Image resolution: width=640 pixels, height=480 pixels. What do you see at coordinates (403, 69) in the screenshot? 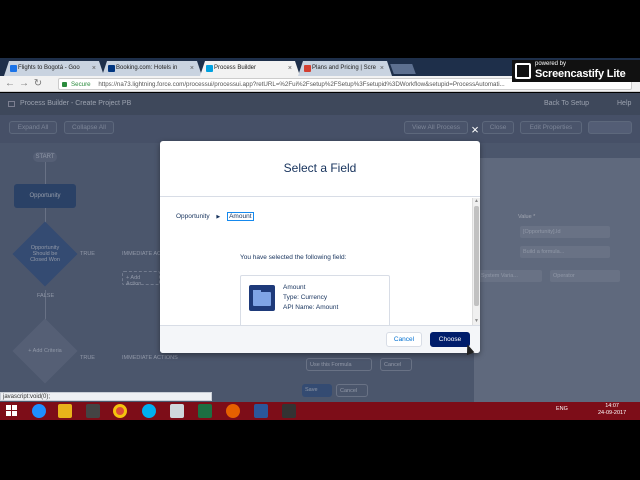
I see `new-tab-button` at bounding box center [403, 69].